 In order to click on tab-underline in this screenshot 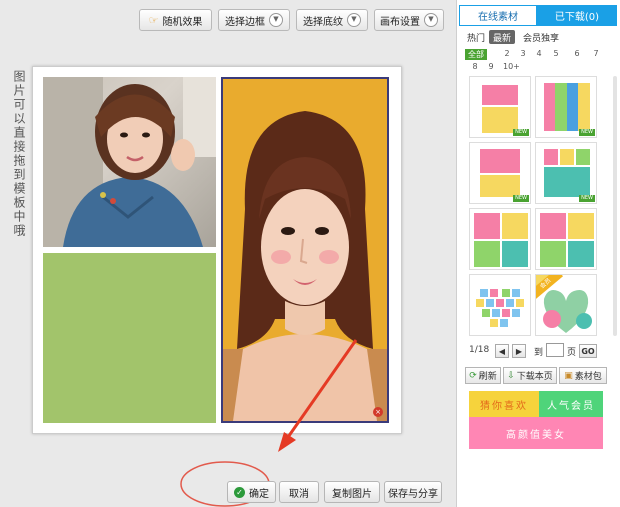, I will do `click(538, 25)`.